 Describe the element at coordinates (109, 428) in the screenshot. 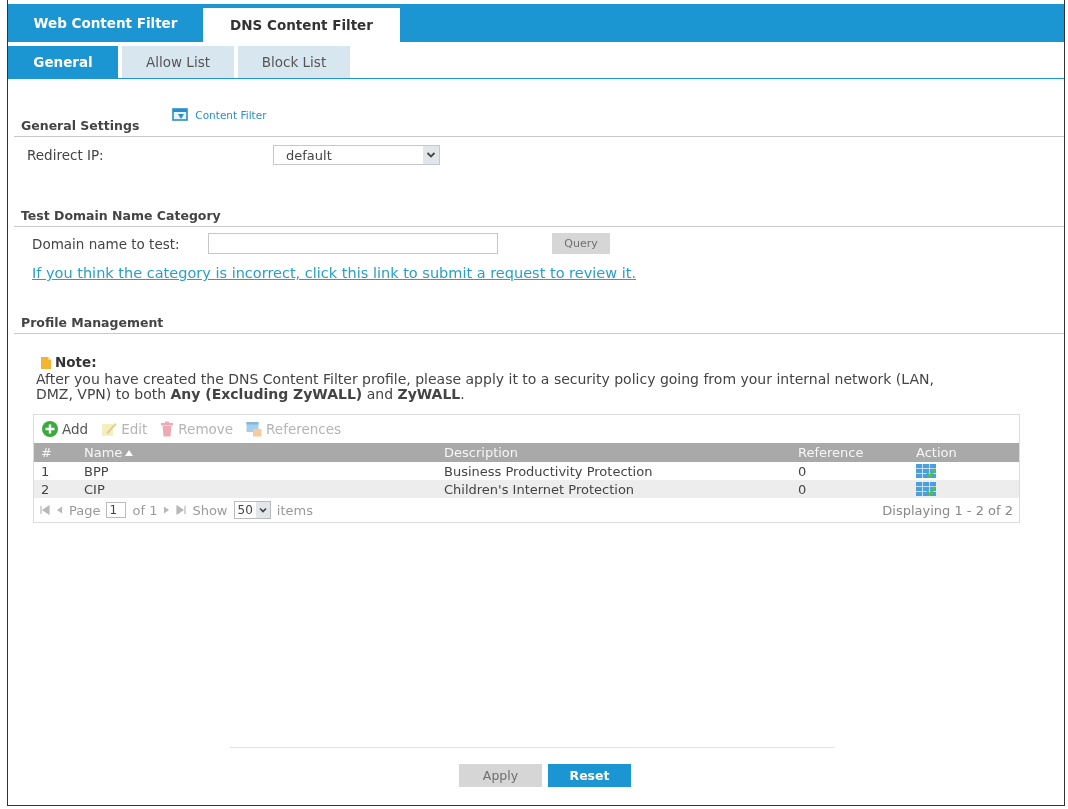

I see `pencil-note-icon` at that location.